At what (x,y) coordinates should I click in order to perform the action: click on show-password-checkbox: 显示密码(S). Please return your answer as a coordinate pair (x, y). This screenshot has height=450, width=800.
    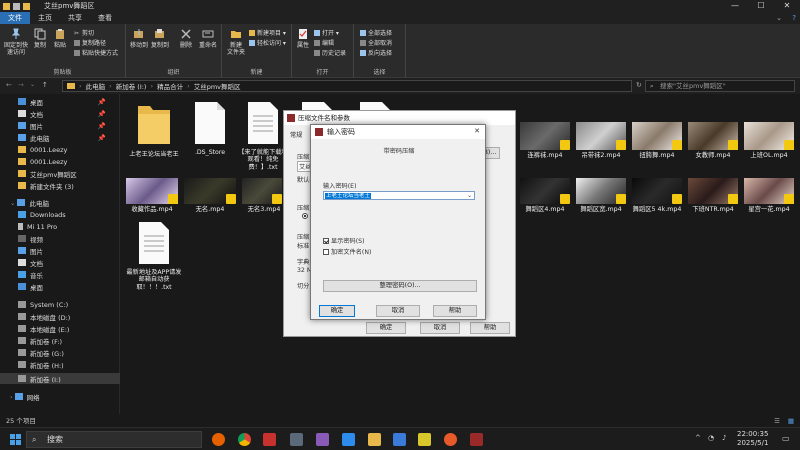
    Looking at the image, I should click on (344, 240).